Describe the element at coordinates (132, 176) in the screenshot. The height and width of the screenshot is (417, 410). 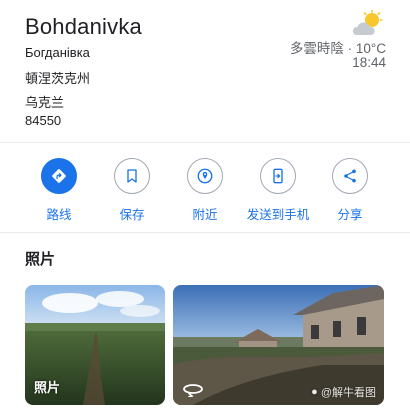
I see `bookmark-icon` at that location.